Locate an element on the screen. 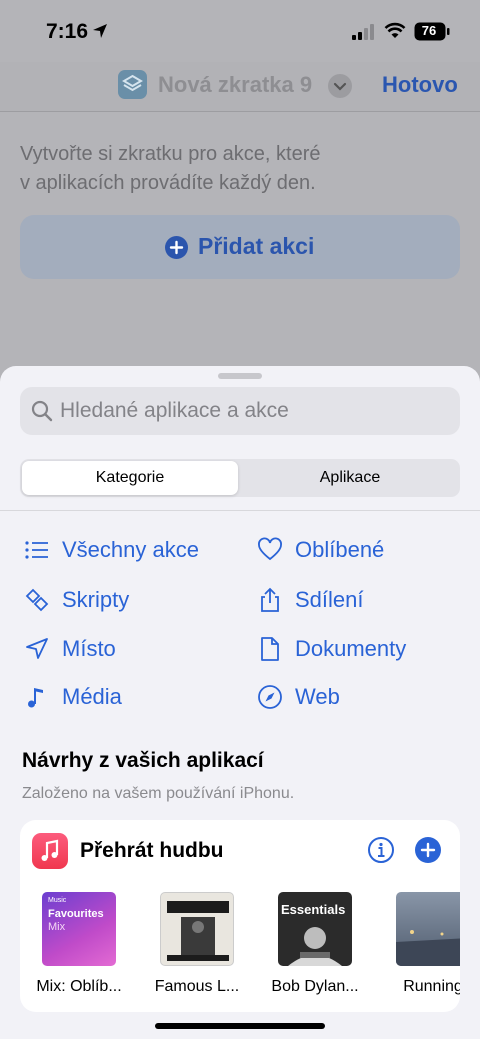 This screenshot has width=480, height=1039. search-icon is located at coordinates (42, 411).